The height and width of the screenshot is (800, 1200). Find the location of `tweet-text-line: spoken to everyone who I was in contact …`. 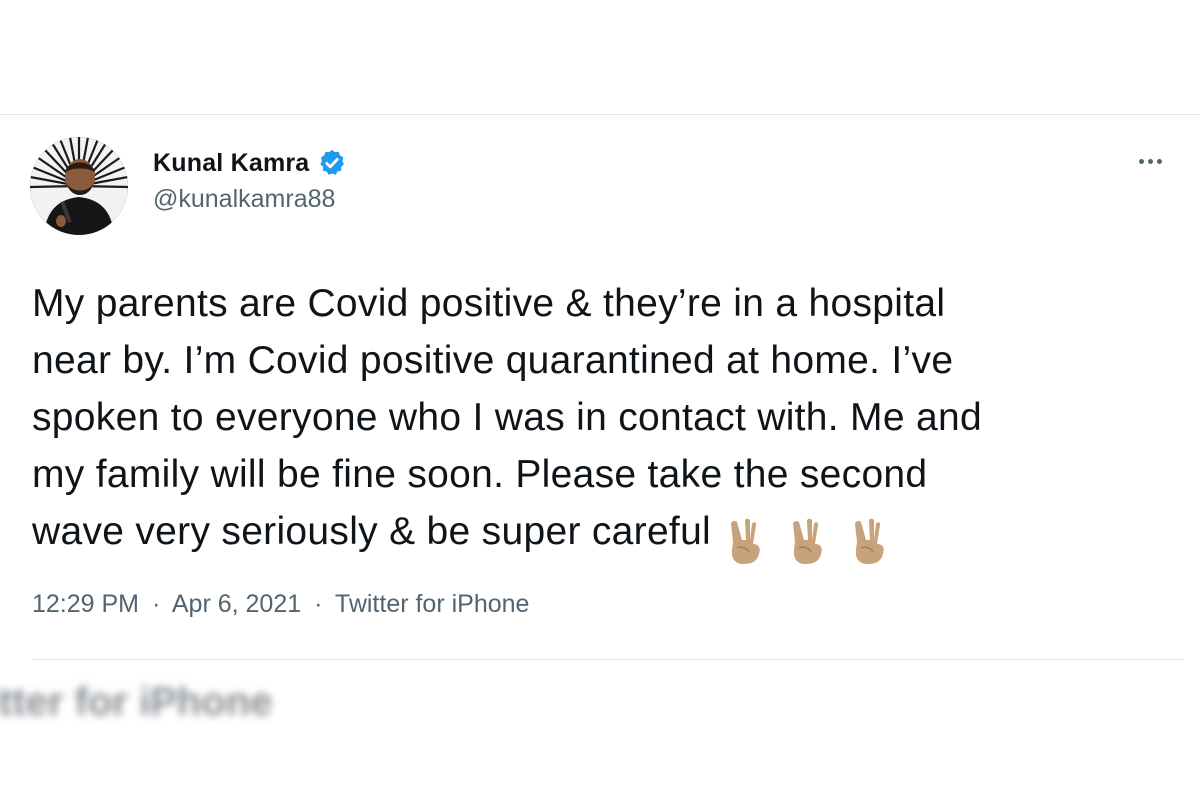

tweet-text-line: spoken to everyone who I was in contact … is located at coordinates (507, 417).